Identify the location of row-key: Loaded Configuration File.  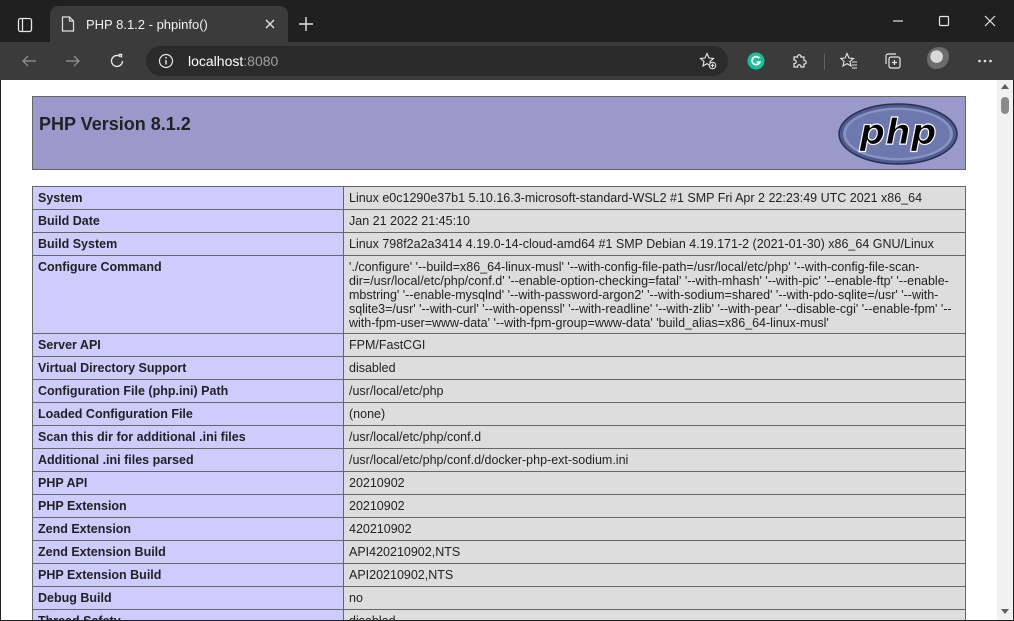
(188, 414).